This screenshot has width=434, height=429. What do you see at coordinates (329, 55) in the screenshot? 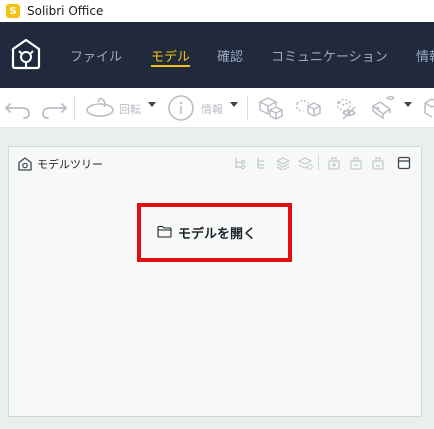
I see `tab-communication: コミュニケーション` at bounding box center [329, 55].